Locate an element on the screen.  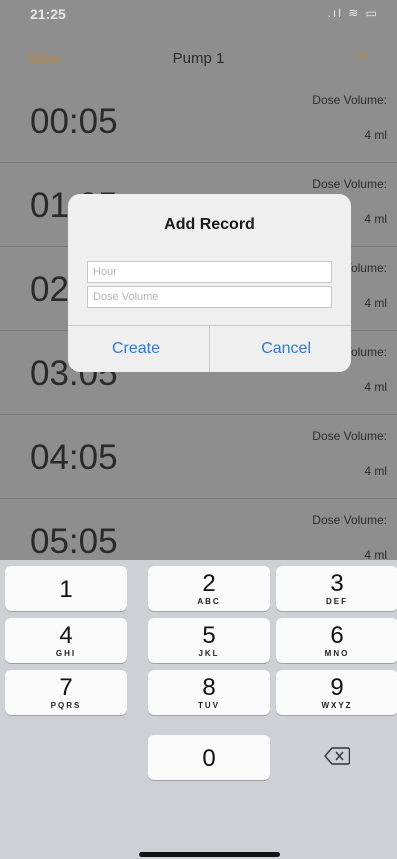
status-time: 21:25 is located at coordinates (48, 14).